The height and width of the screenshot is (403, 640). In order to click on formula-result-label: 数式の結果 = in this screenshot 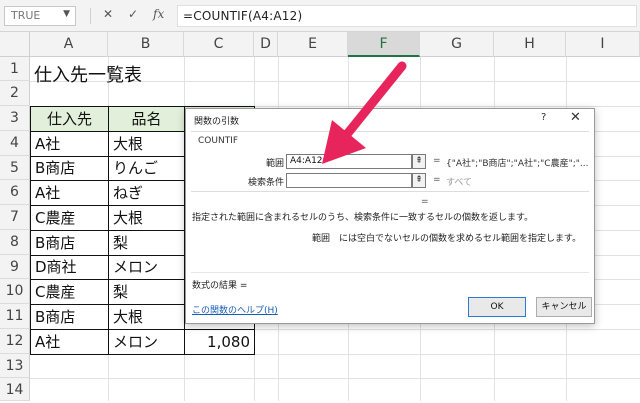, I will do `click(220, 286)`.